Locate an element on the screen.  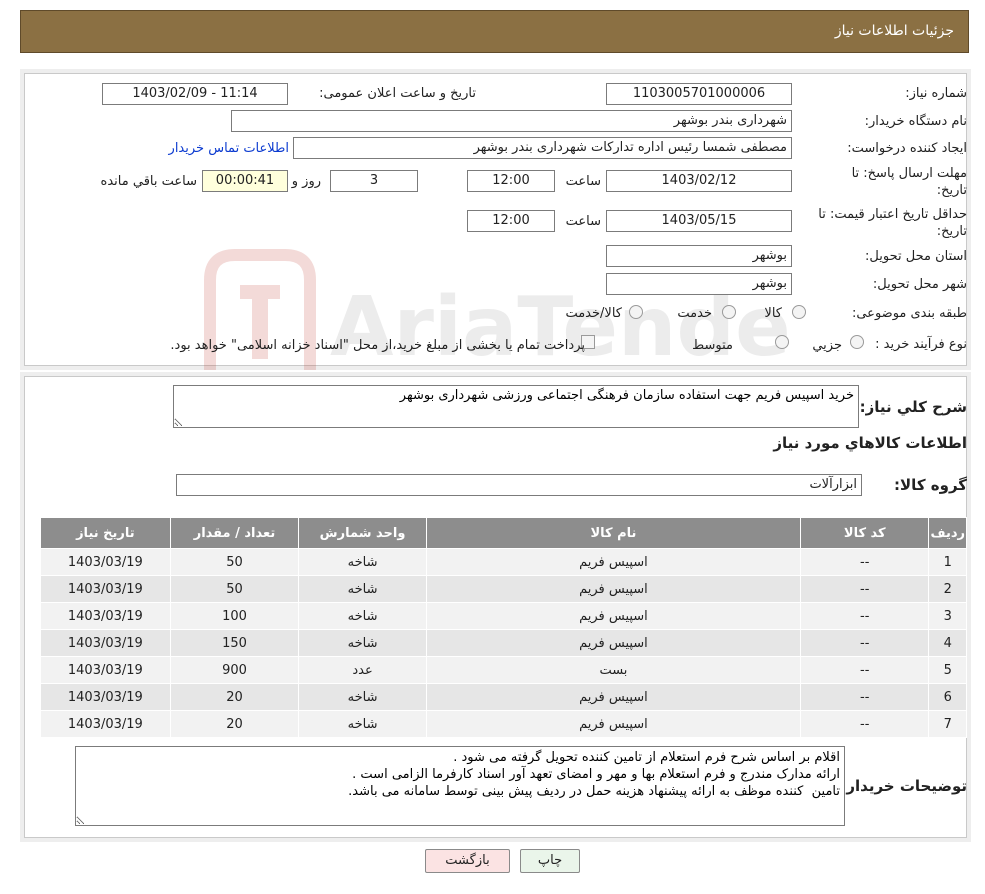
back-button: بازگشت is located at coordinates (467, 861).